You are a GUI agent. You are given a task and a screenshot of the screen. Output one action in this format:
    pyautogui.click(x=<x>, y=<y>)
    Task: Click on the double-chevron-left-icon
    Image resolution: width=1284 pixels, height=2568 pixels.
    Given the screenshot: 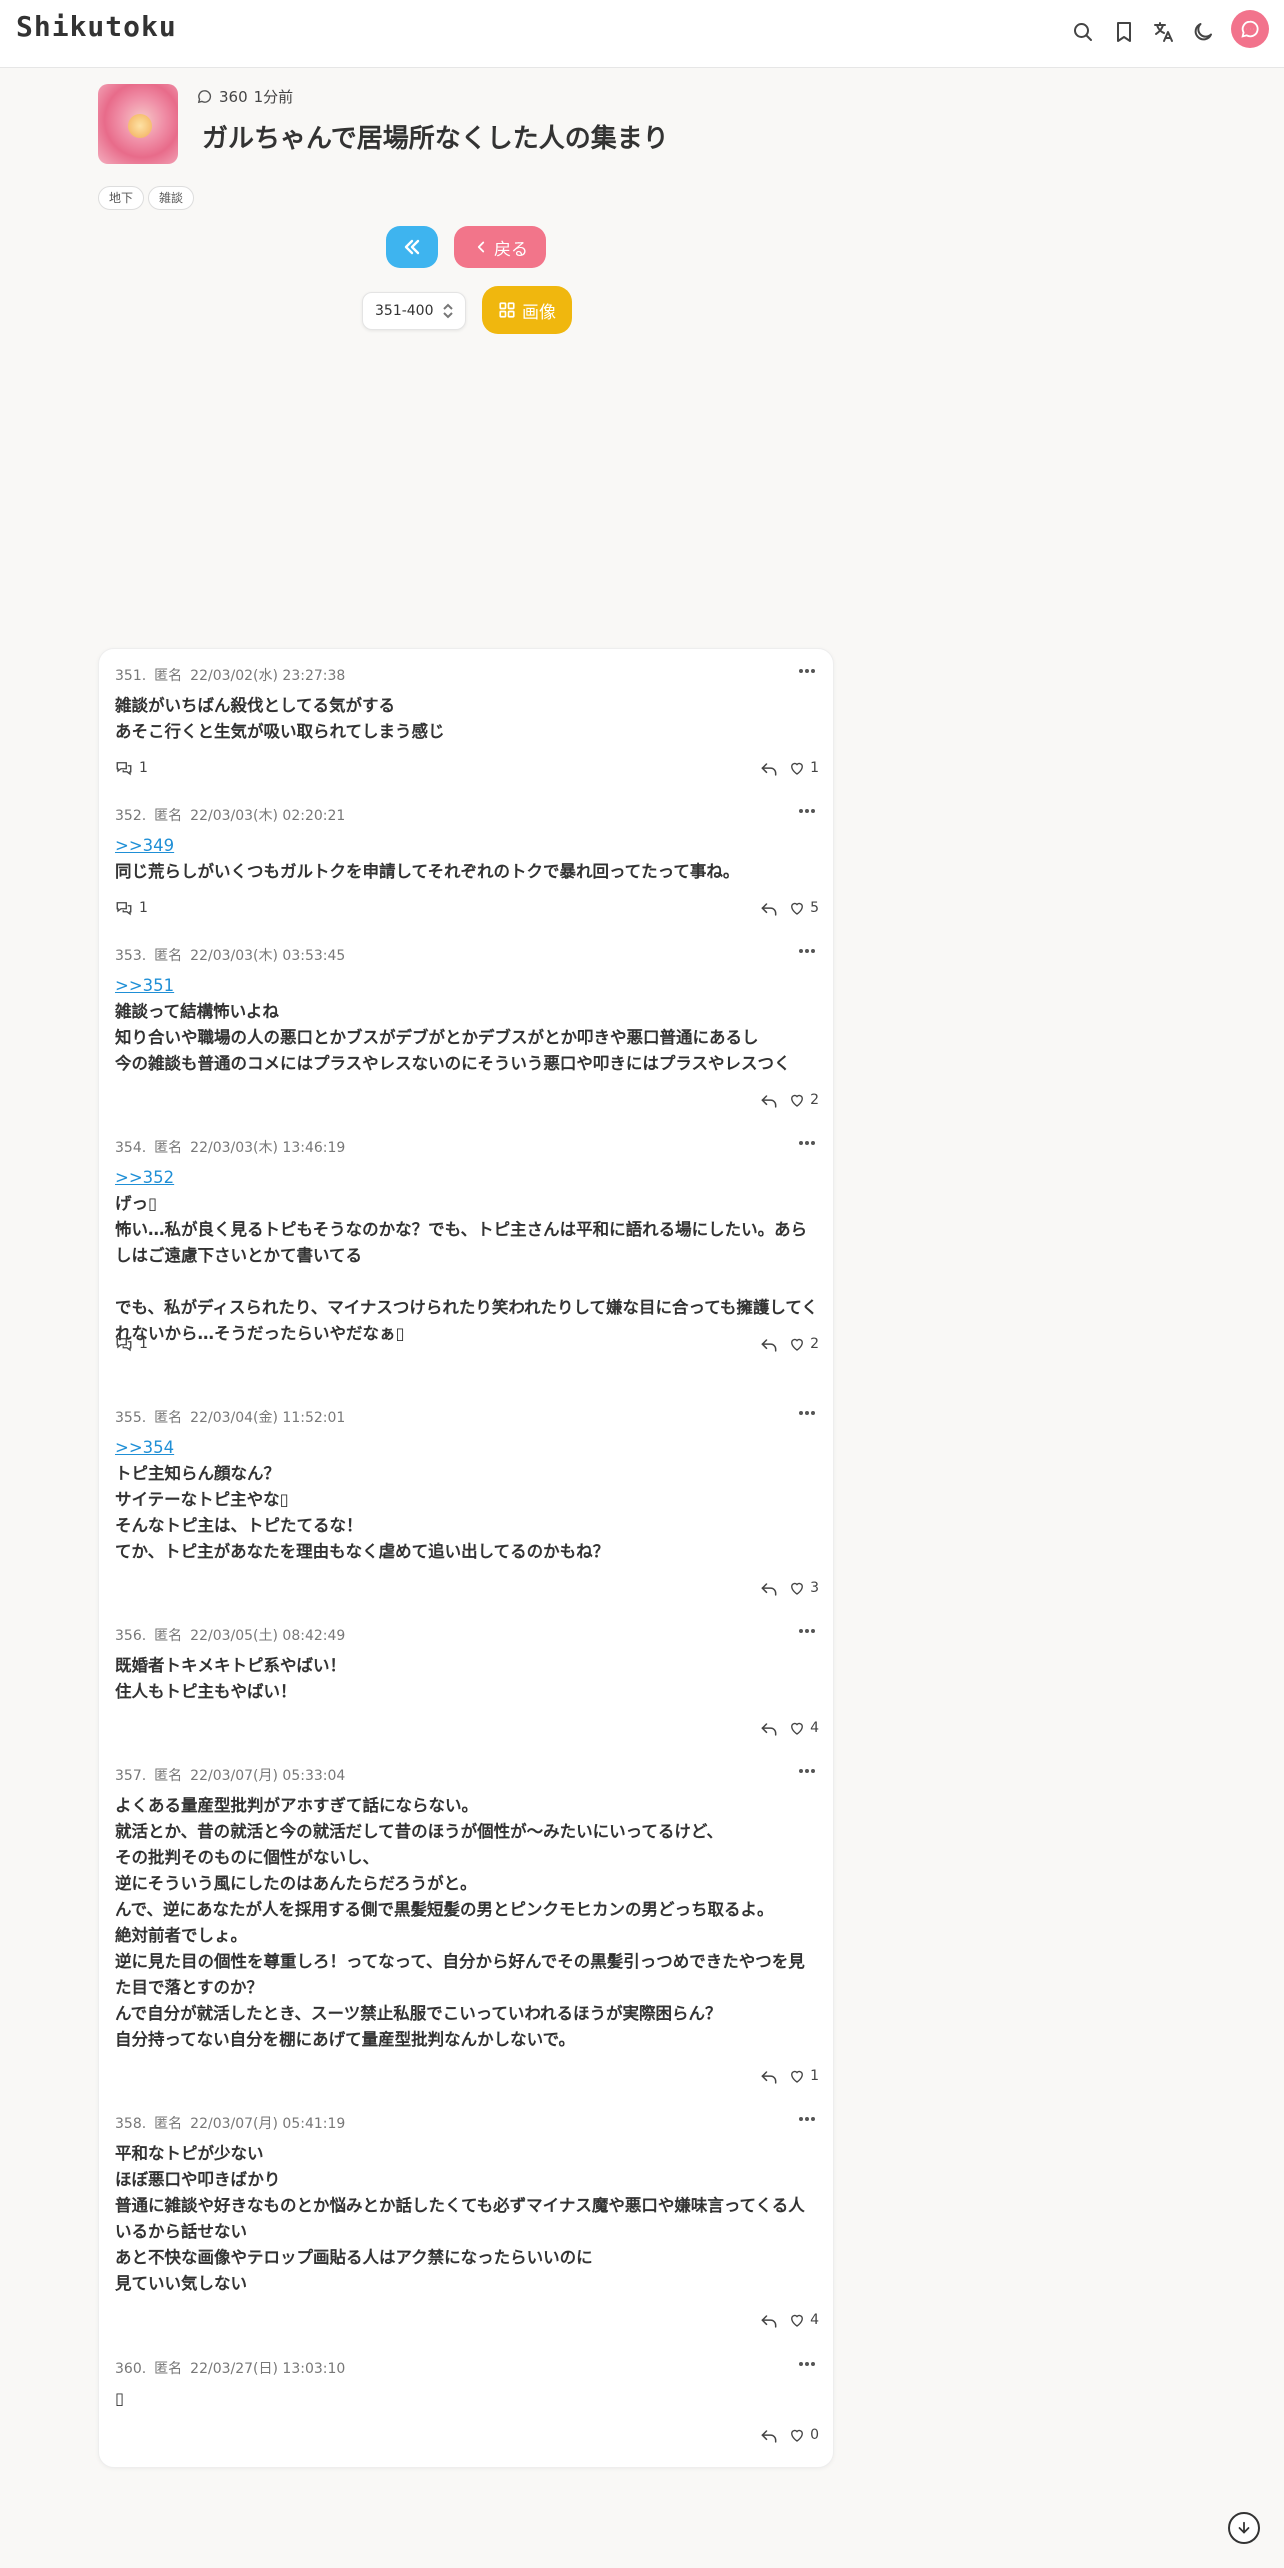 What is the action you would take?
    pyautogui.click(x=412, y=247)
    